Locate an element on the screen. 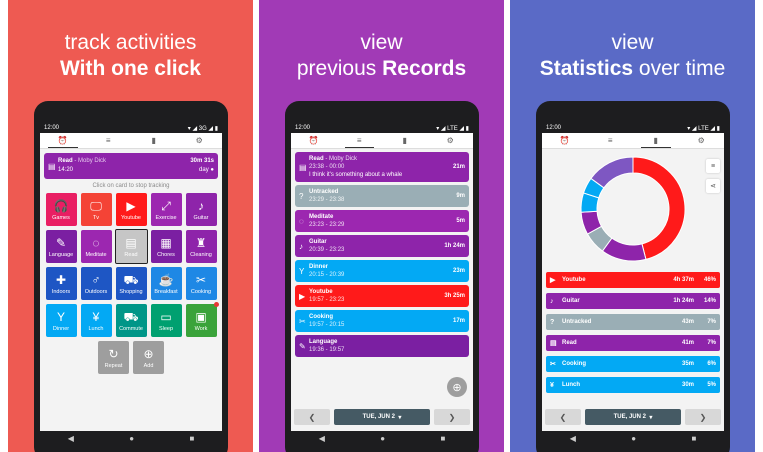 The image size is (763, 452). activity-tile-meditate: ◌ Meditate is located at coordinates (96, 246).